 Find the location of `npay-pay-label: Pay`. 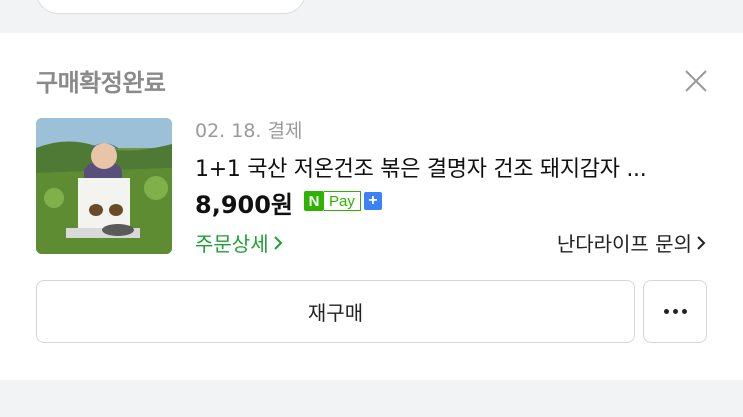

npay-pay-label: Pay is located at coordinates (342, 201).